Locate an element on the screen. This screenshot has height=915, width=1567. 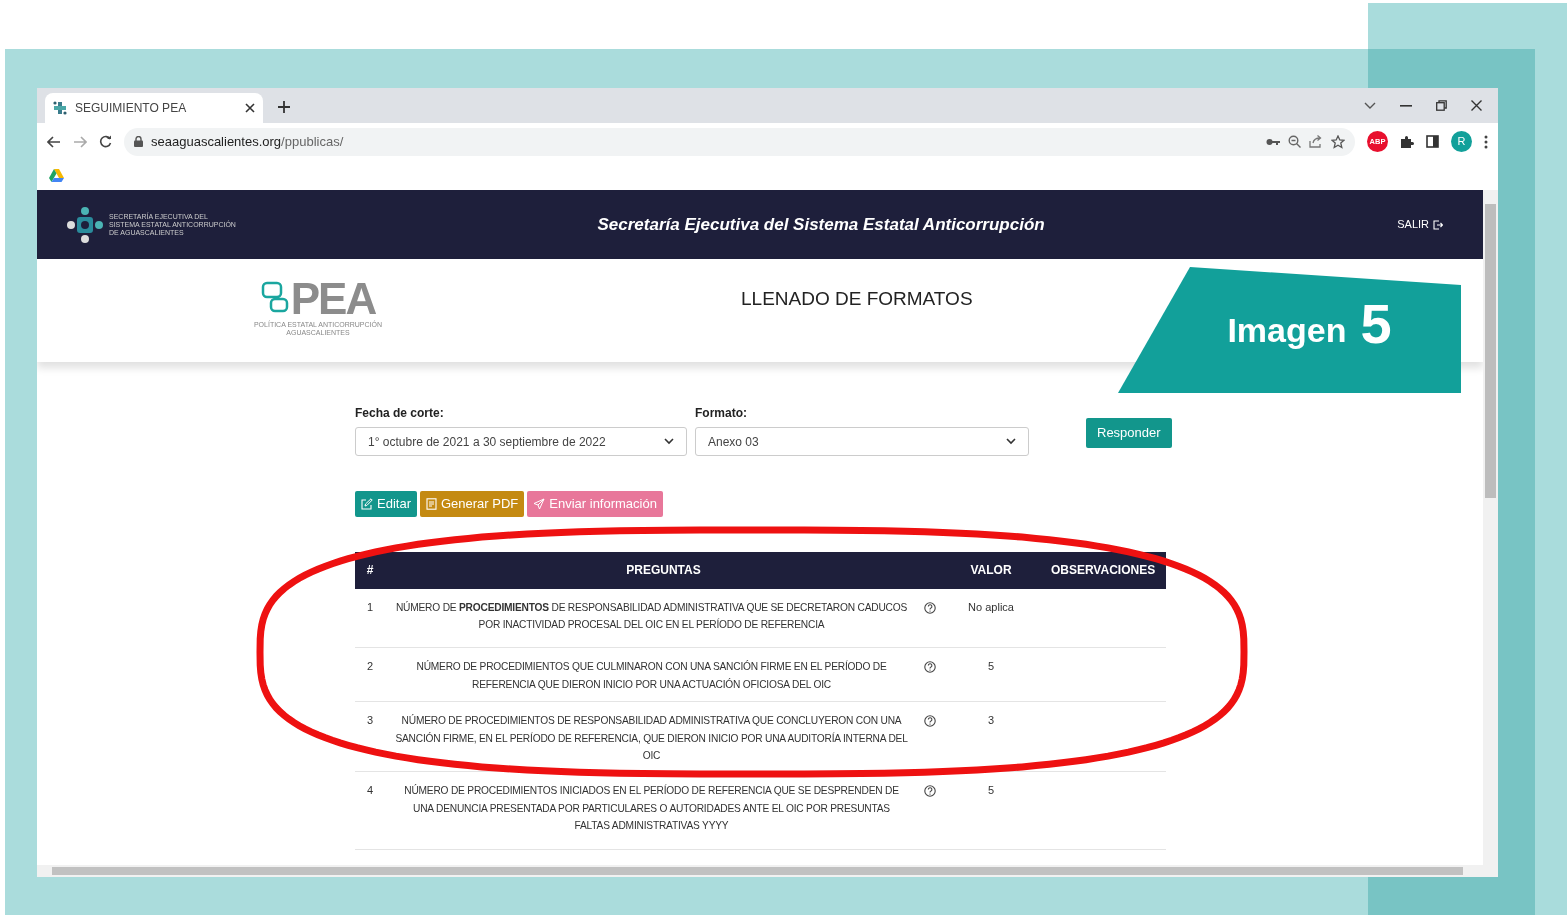
site-title: Secretaría Ejecutiva del Sistema Estatal Anticorrupción is located at coordinates (821, 224).